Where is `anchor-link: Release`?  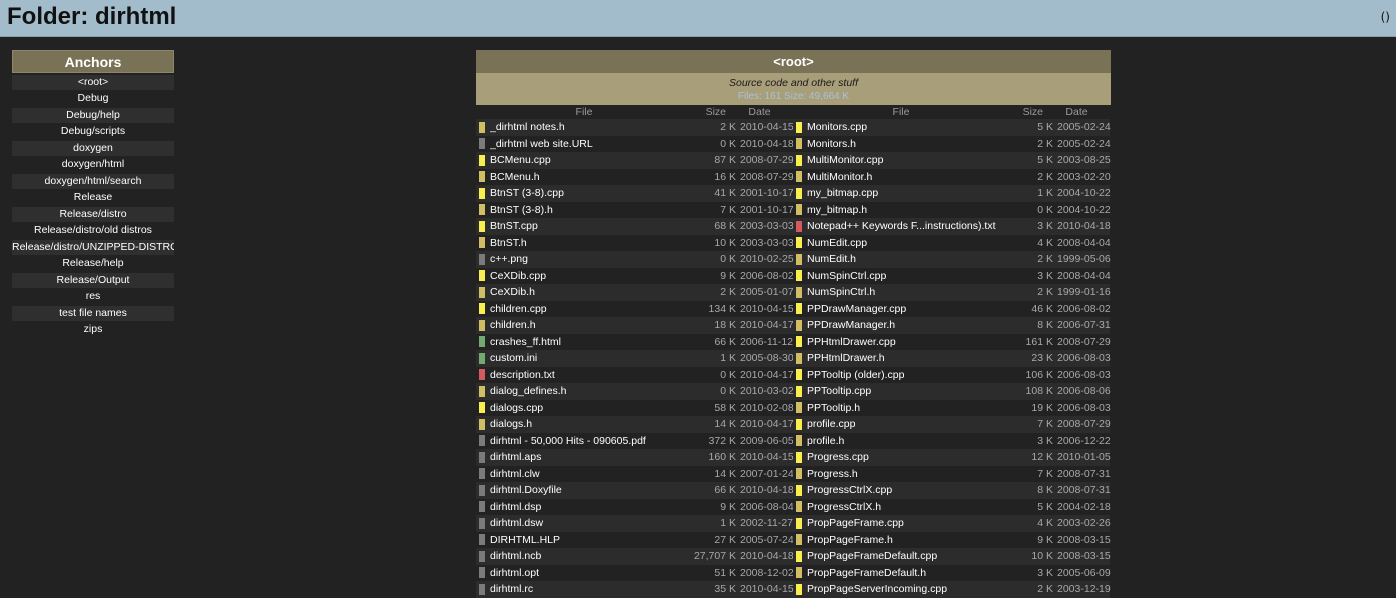
anchor-link: Release is located at coordinates (93, 197).